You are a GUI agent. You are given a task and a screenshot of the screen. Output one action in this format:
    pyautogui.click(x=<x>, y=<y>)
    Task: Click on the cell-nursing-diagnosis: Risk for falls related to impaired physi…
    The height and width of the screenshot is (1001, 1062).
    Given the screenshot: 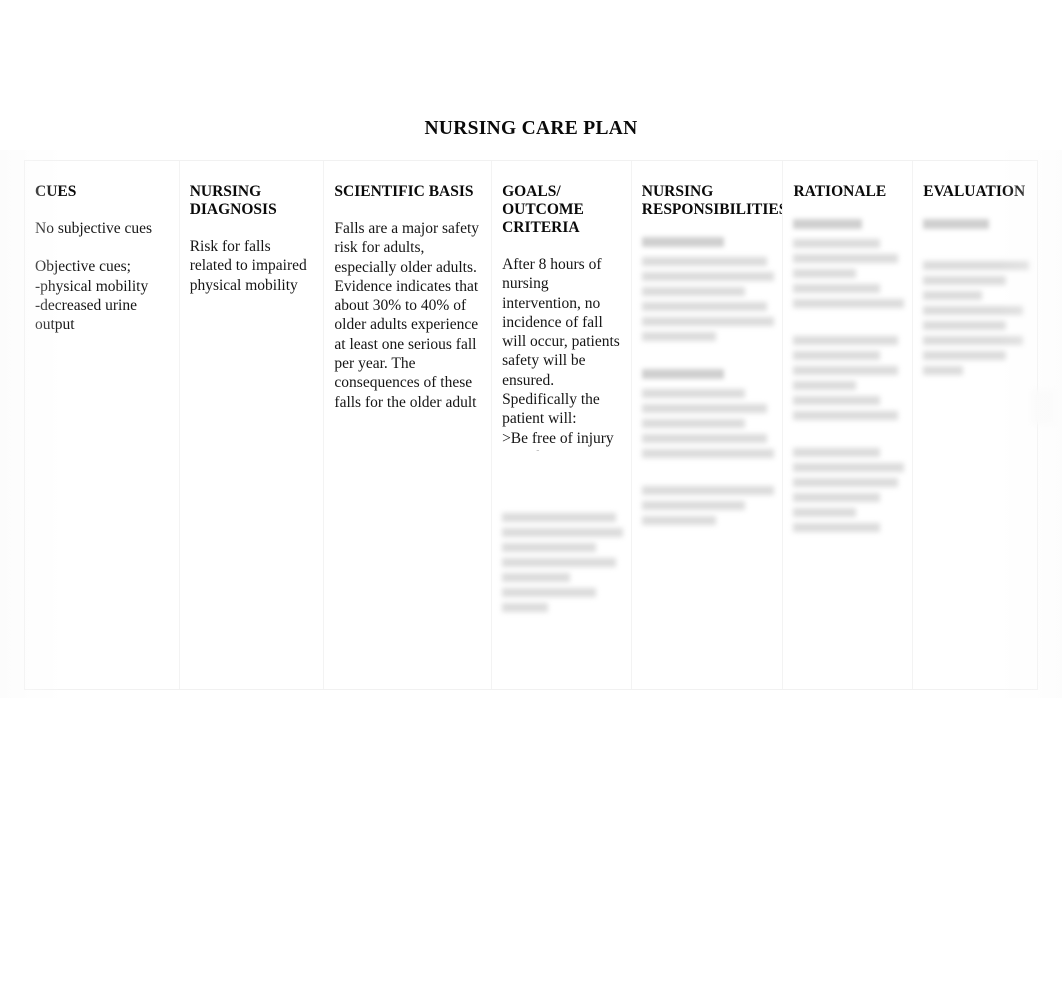 What is the action you would take?
    pyautogui.click(x=248, y=266)
    